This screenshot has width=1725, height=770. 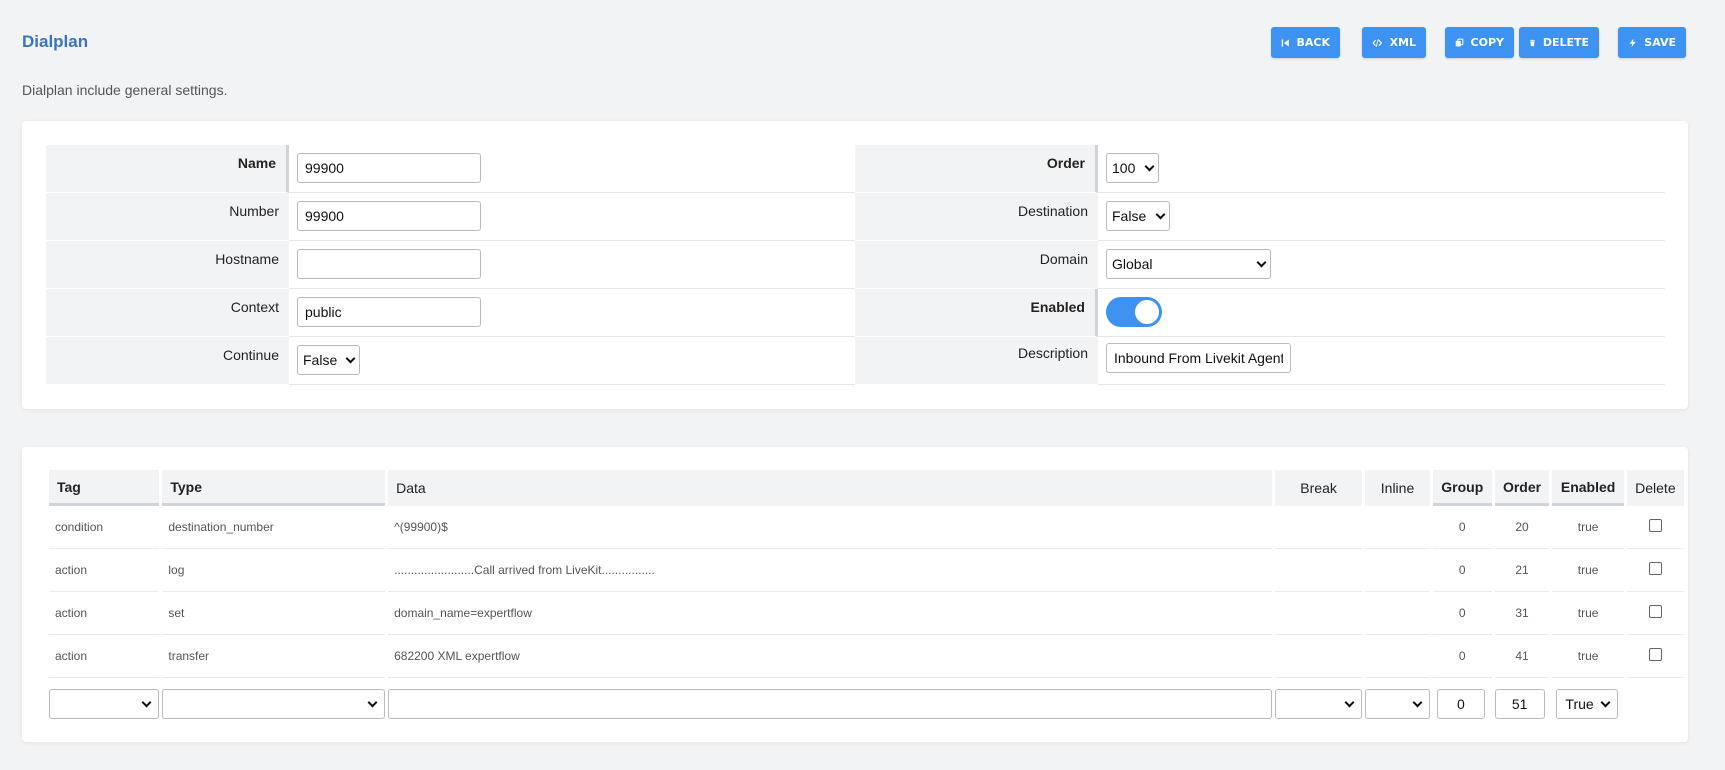 What do you see at coordinates (1285, 42) in the screenshot?
I see `back-icon` at bounding box center [1285, 42].